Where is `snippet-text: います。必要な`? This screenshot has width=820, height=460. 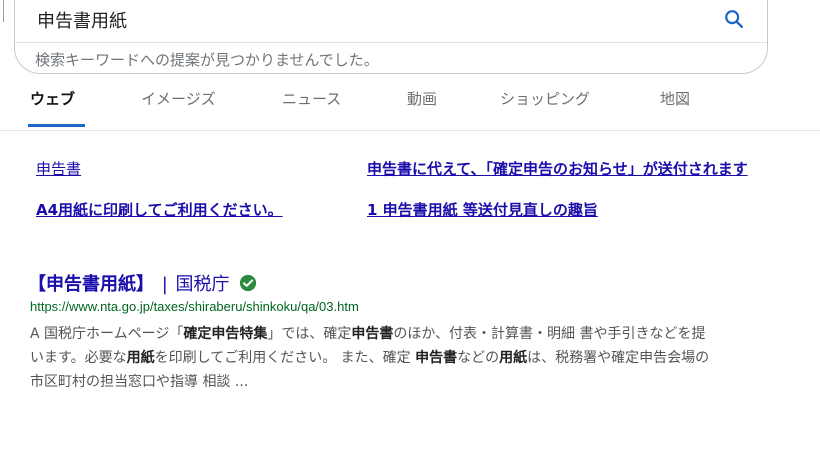
snippet-text: います。必要な is located at coordinates (78, 358).